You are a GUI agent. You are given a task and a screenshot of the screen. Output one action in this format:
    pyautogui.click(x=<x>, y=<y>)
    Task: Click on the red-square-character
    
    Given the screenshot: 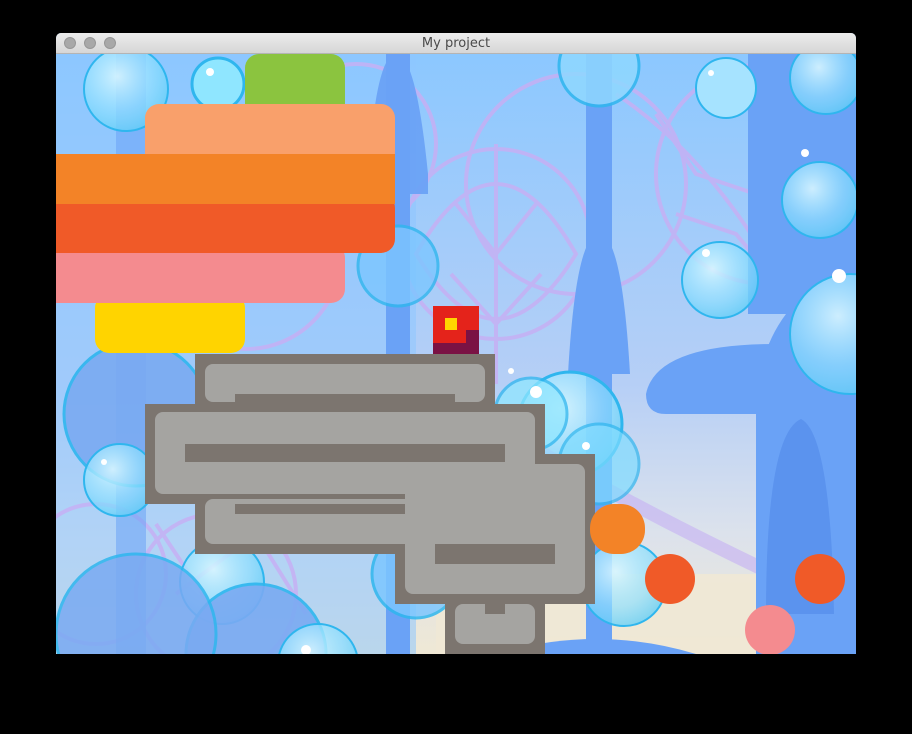 What is the action you would take?
    pyautogui.click(x=456, y=330)
    